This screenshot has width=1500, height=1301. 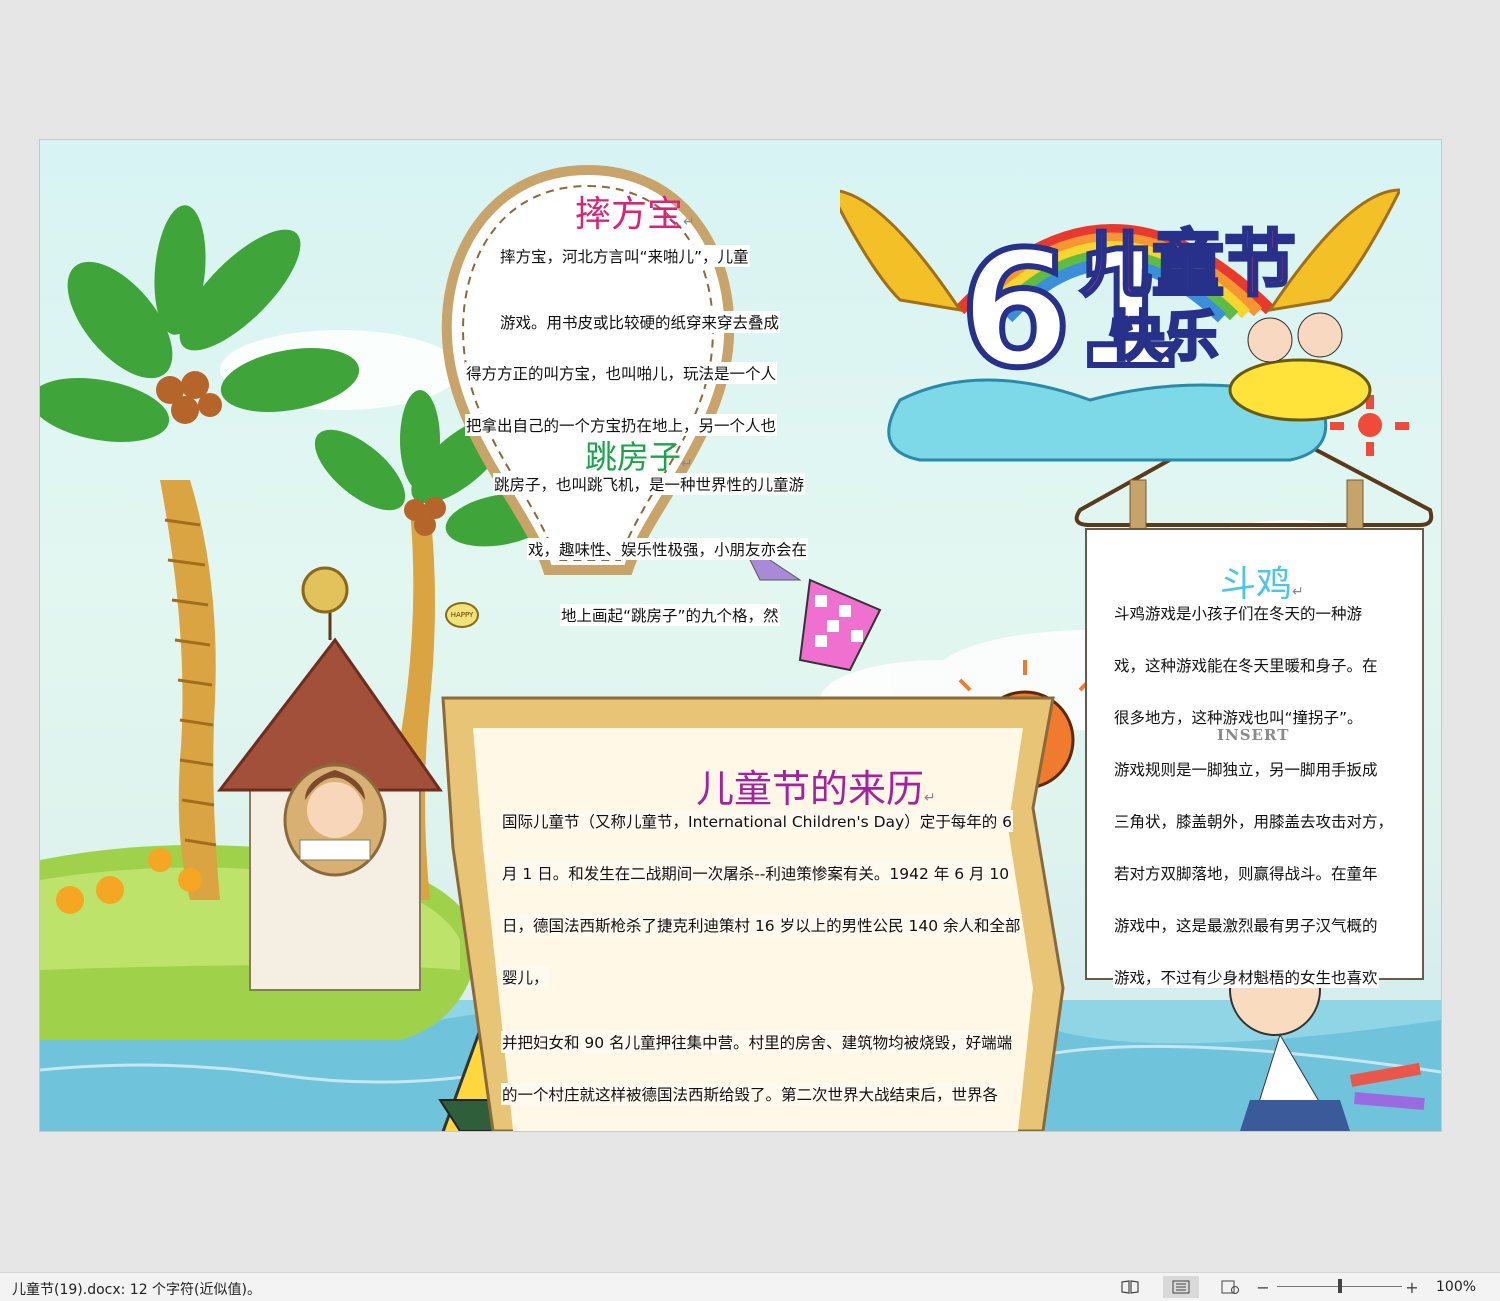 I want to click on read-mode-button, so click(x=1130, y=1287).